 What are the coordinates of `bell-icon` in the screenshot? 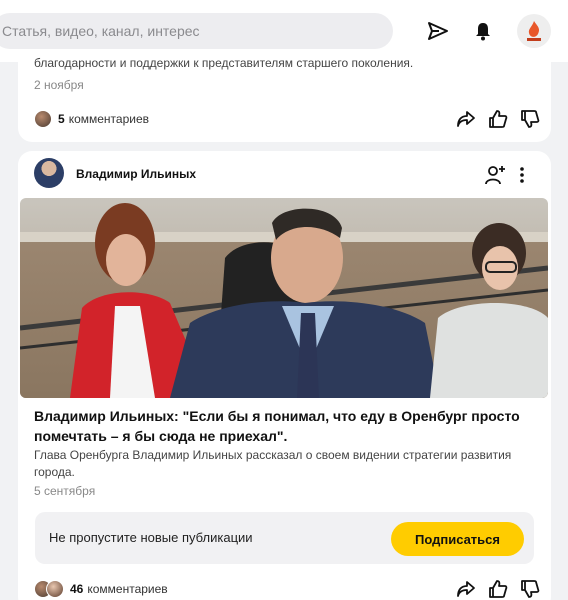 It's located at (483, 31).